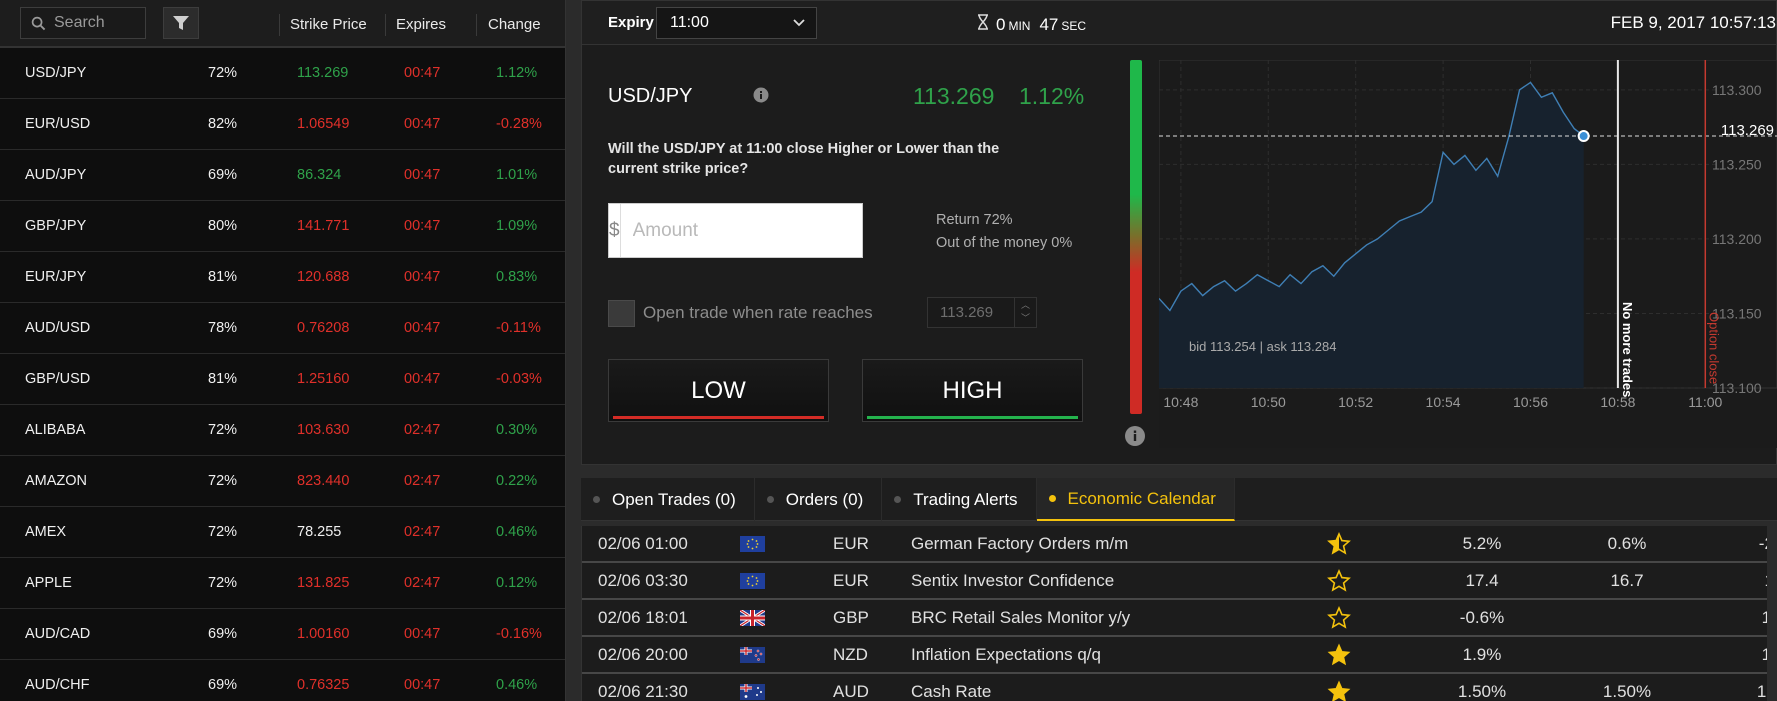 The image size is (1777, 701). I want to click on x-tick-label: 10:52, so click(1355, 402).